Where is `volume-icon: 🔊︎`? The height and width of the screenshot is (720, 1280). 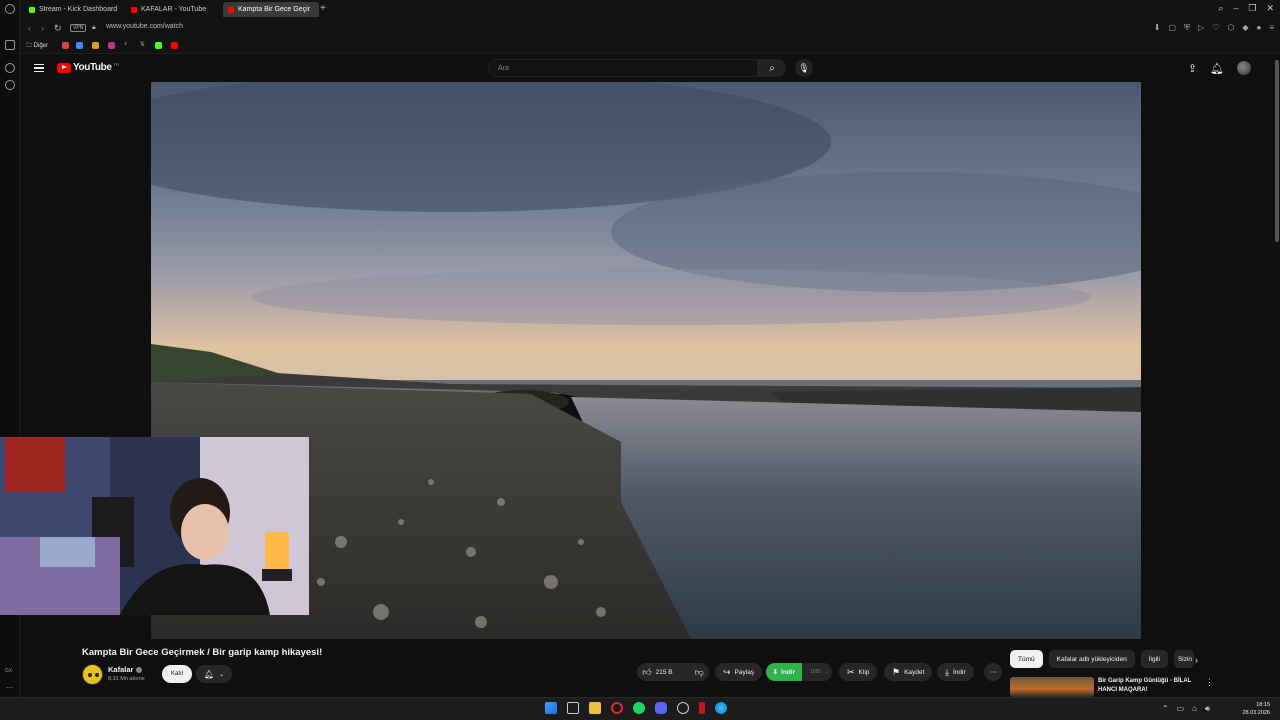
volume-icon: 🔊︎ is located at coordinates (1207, 709).